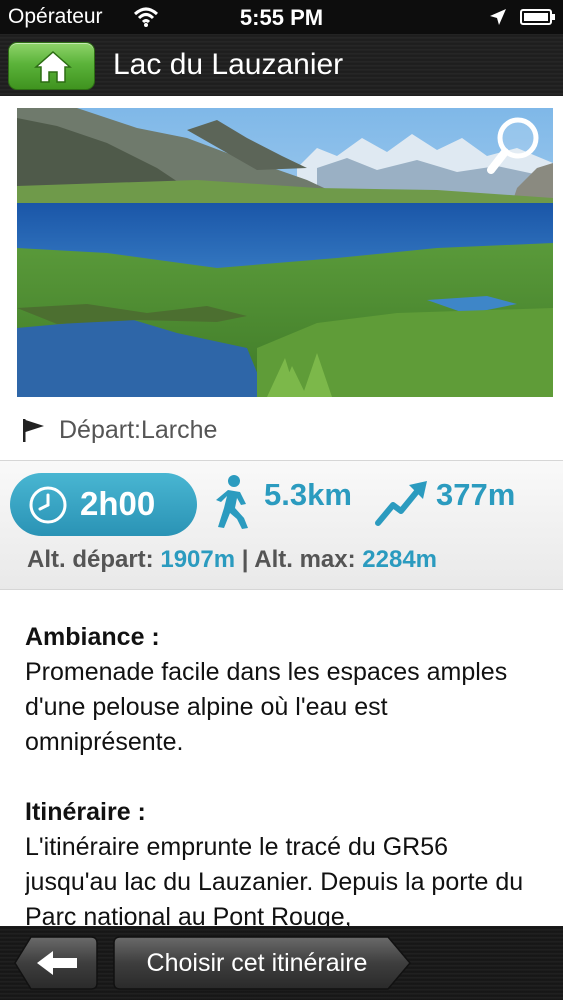 Image resolution: width=563 pixels, height=1000 pixels. I want to click on page-title: Lac du Lauzanier, so click(228, 64).